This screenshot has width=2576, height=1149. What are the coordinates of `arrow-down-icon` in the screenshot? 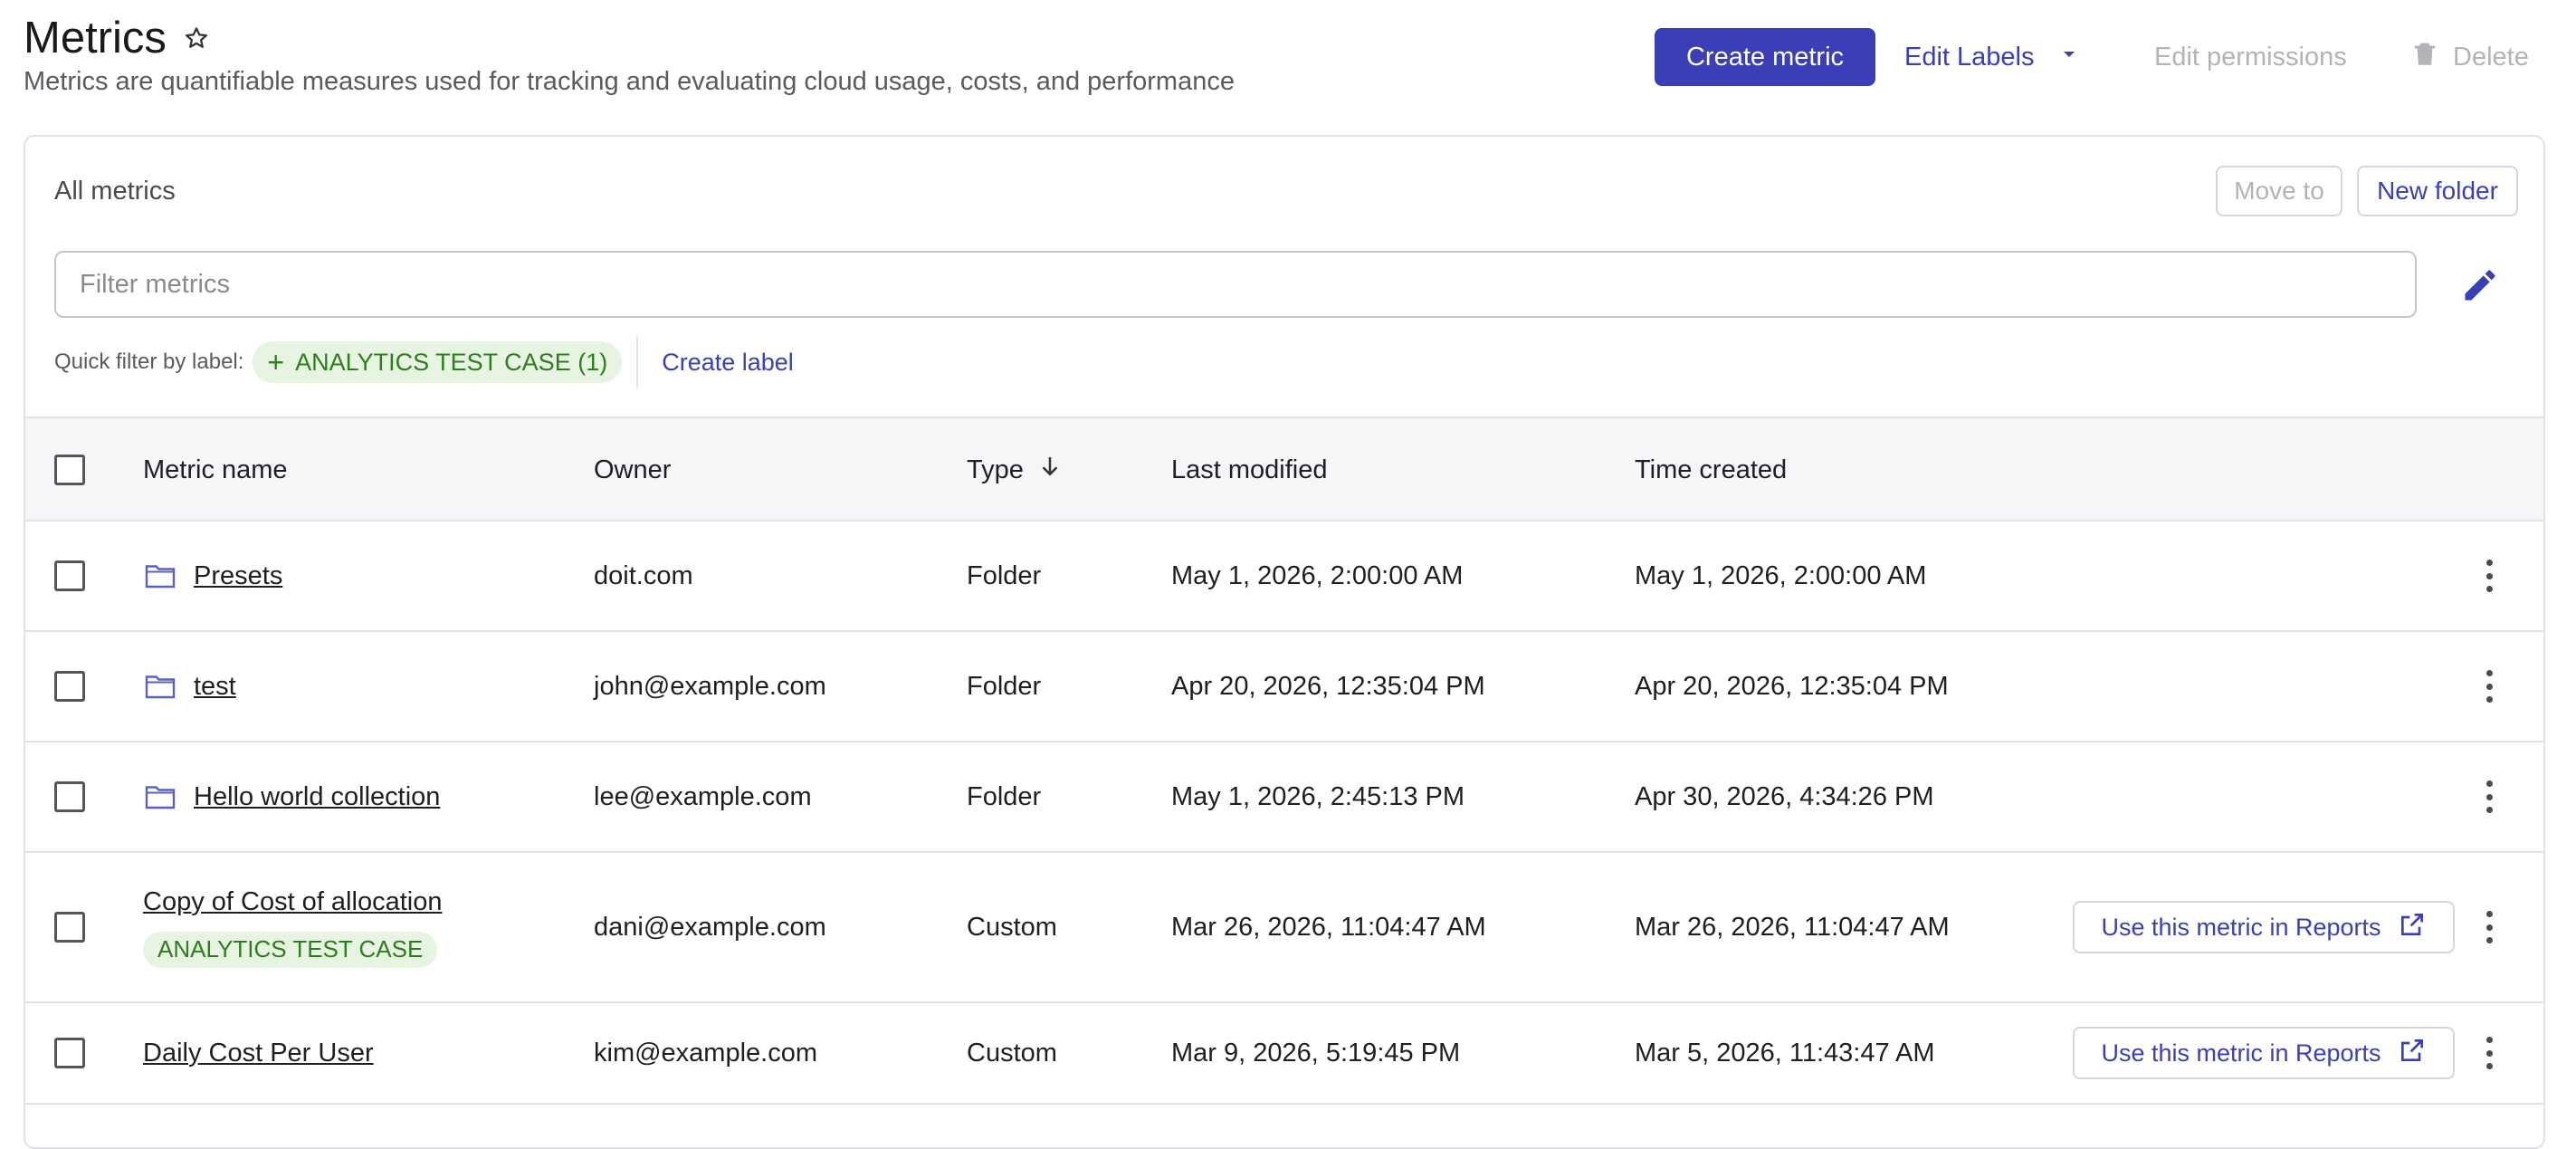 It's located at (1050, 470).